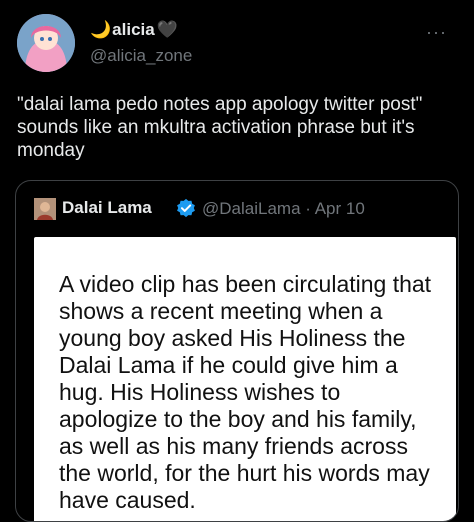 The width and height of the screenshot is (474, 522). Describe the element at coordinates (283, 209) in the screenshot. I see `quoted-handle-and-date: @DalaiLama · Apr 10` at that location.